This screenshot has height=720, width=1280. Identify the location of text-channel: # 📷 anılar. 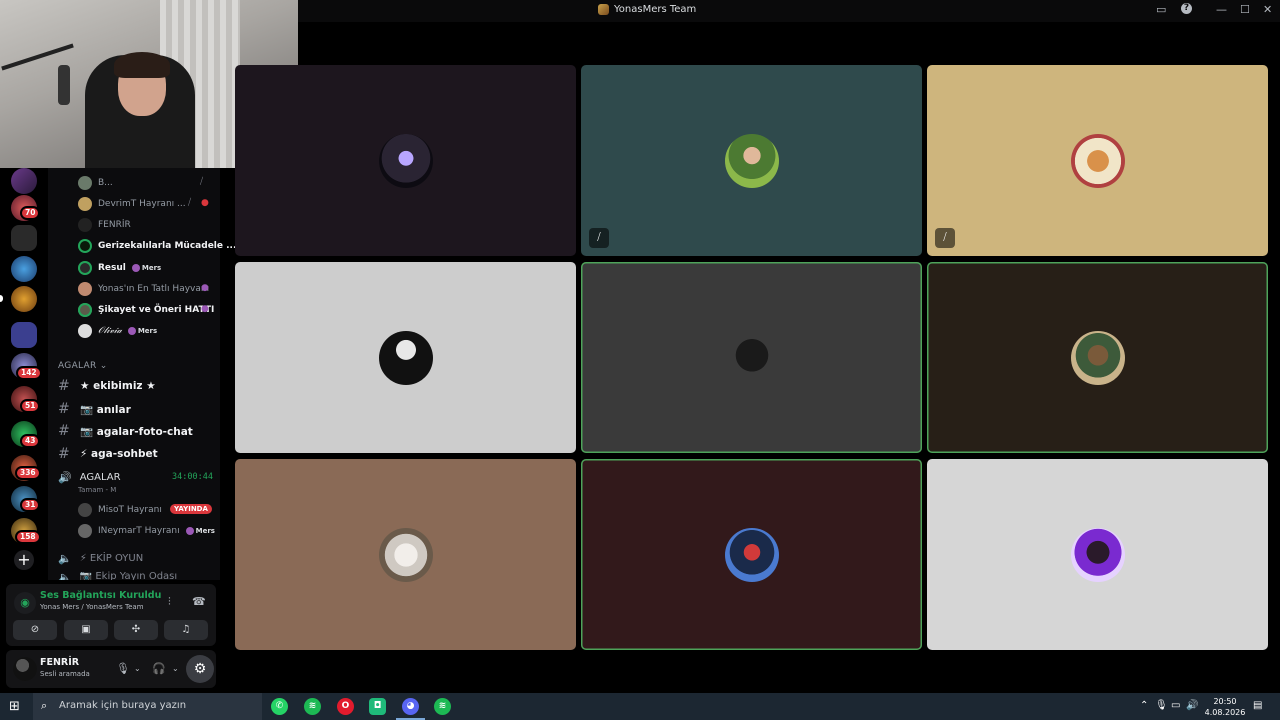
(94, 409).